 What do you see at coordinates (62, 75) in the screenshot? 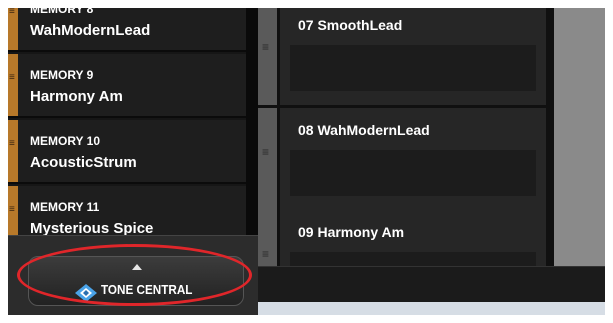
I see `memory-label: MEMORY 9` at bounding box center [62, 75].